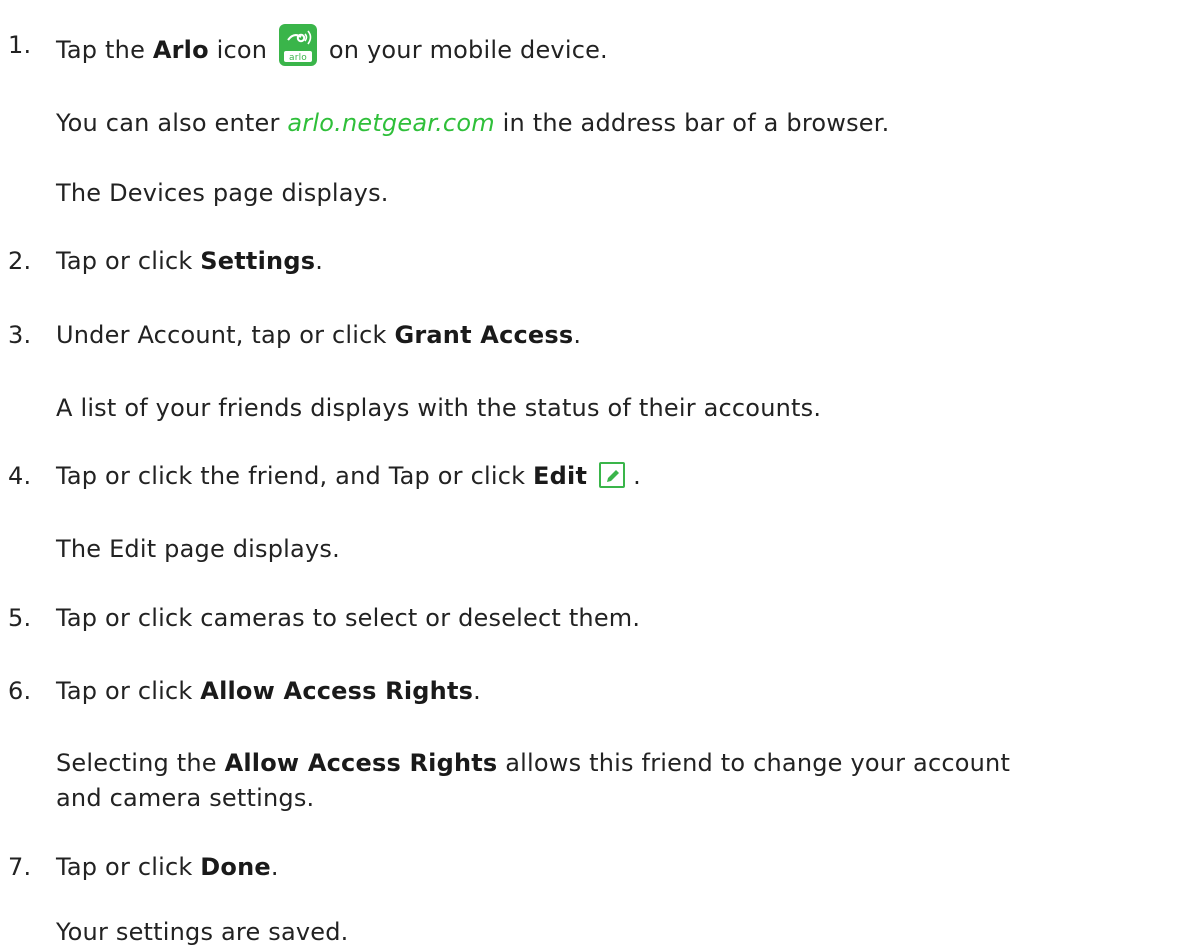  What do you see at coordinates (560, 476) in the screenshot?
I see `bold-term: Edit` at bounding box center [560, 476].